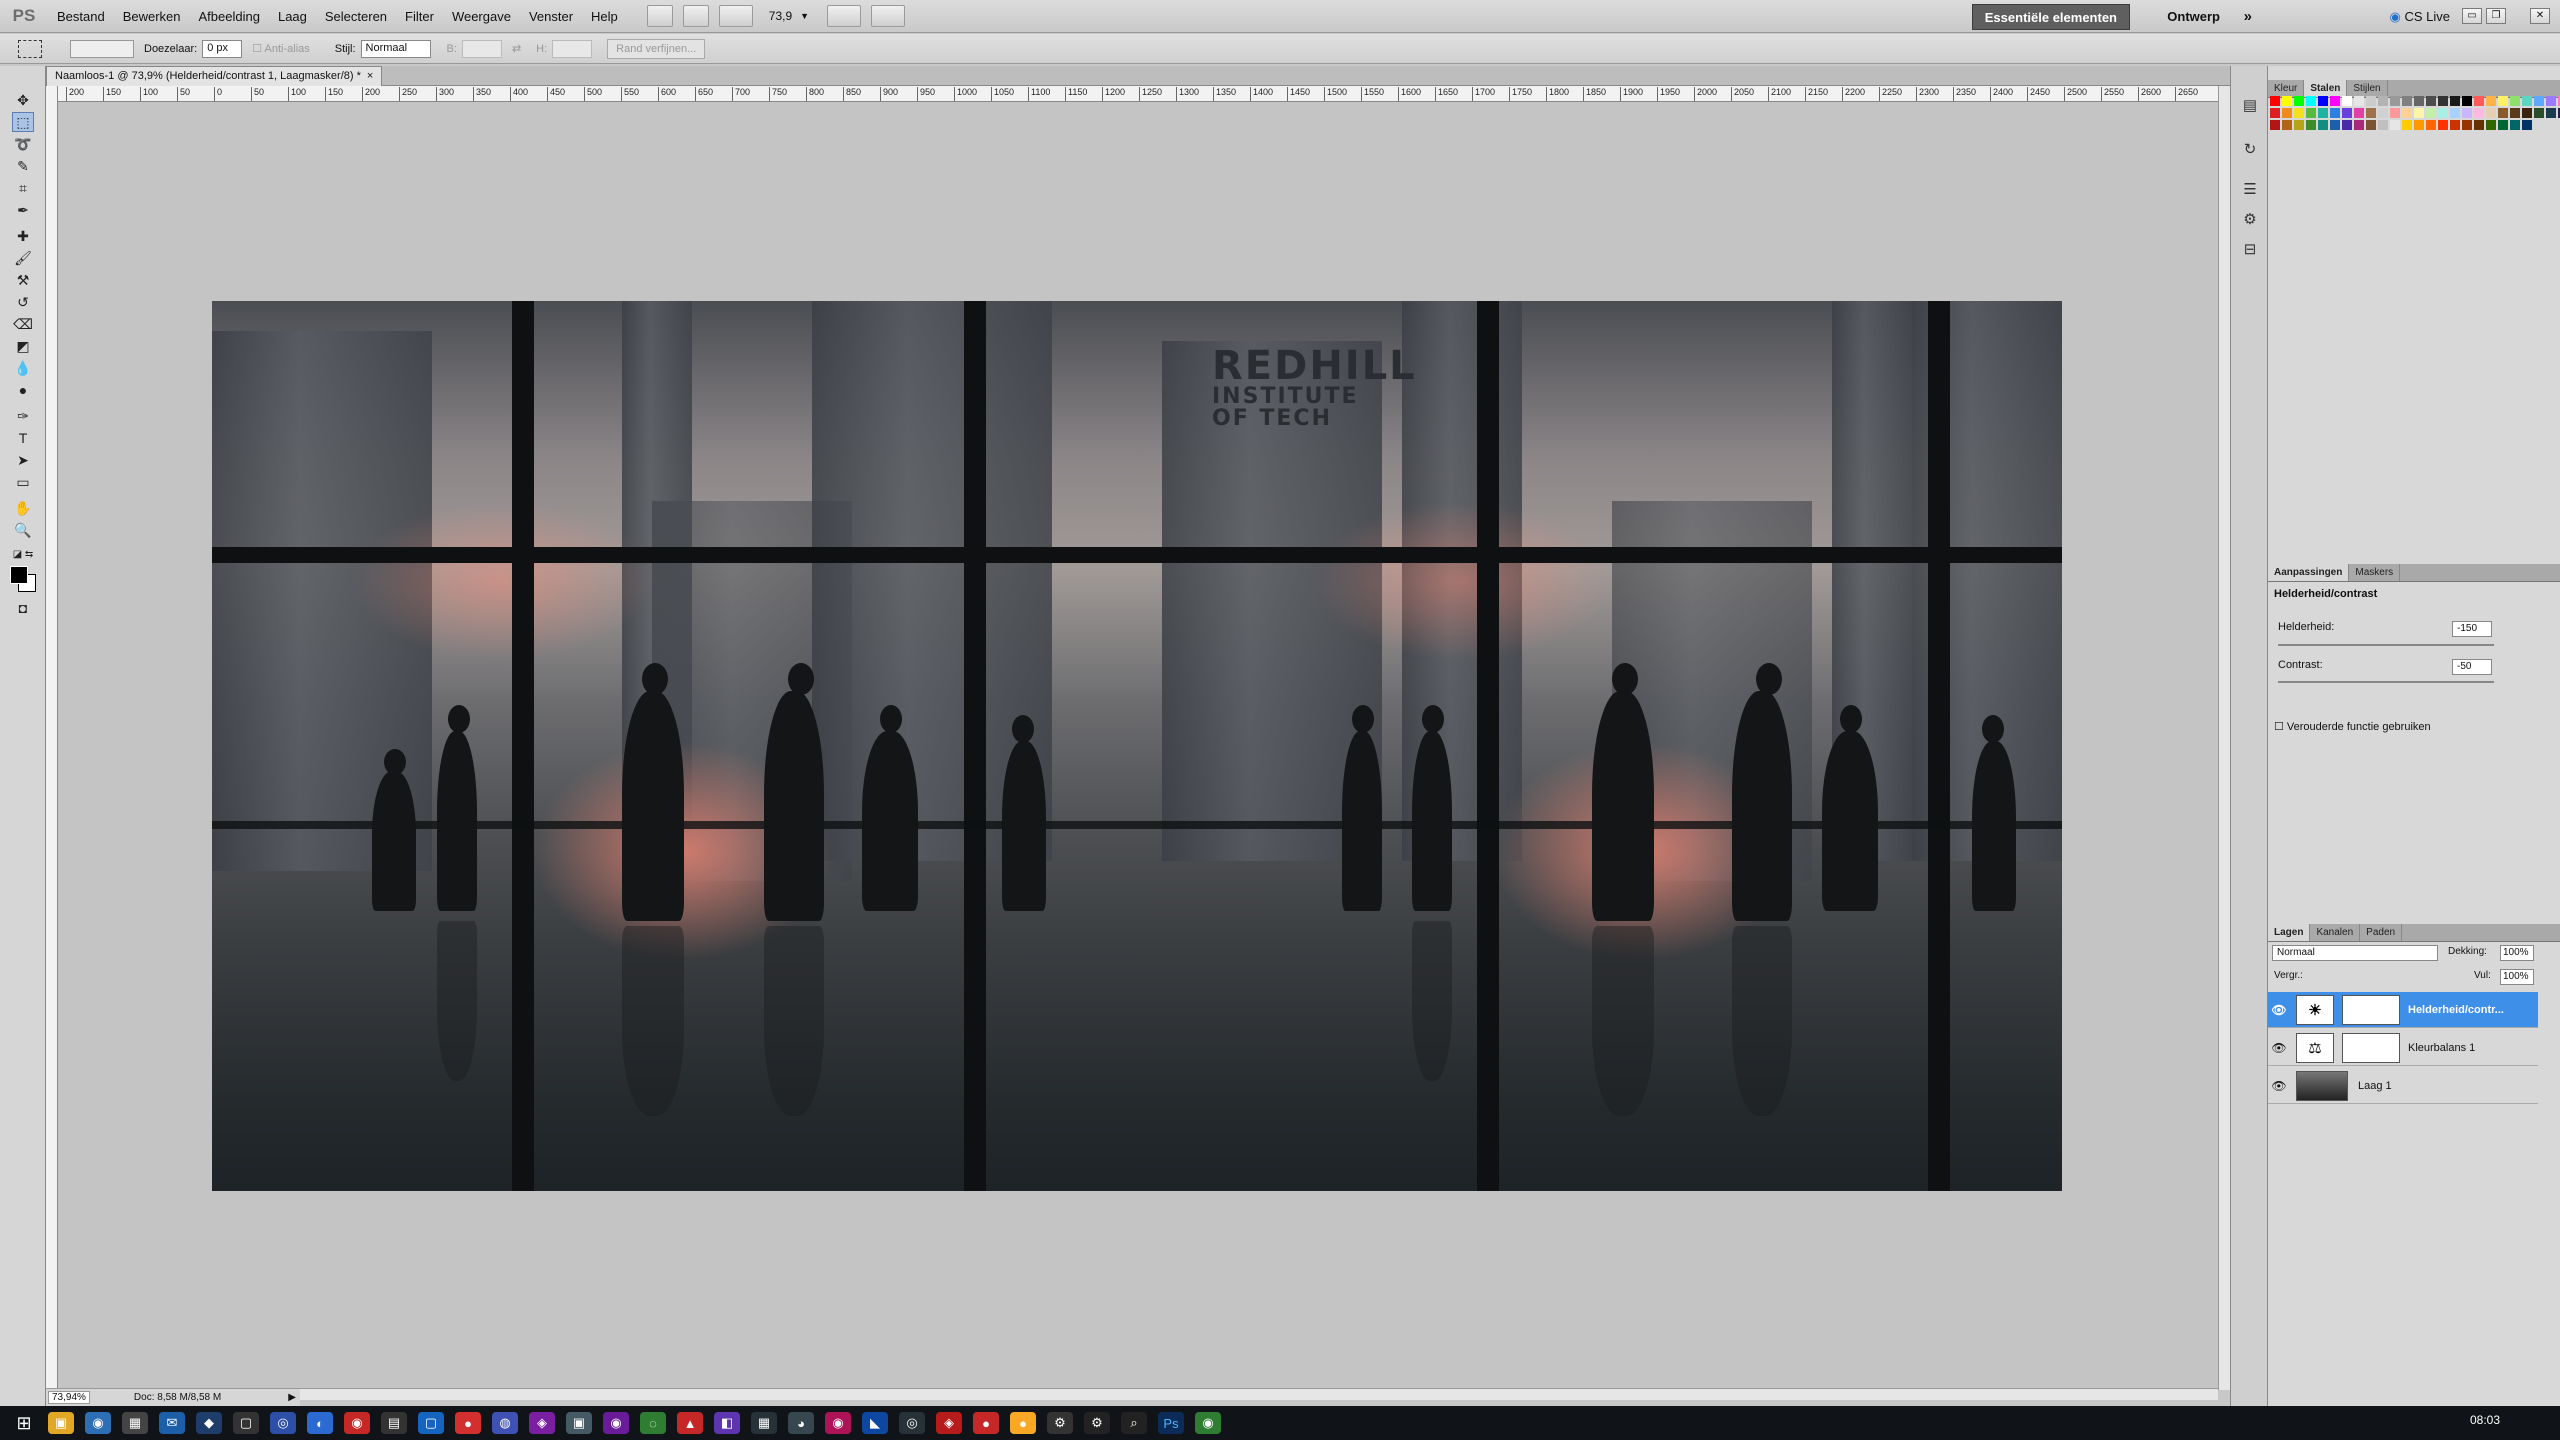 This screenshot has height=1440, width=2560. I want to click on mail-icon: ✉, so click(172, 1423).